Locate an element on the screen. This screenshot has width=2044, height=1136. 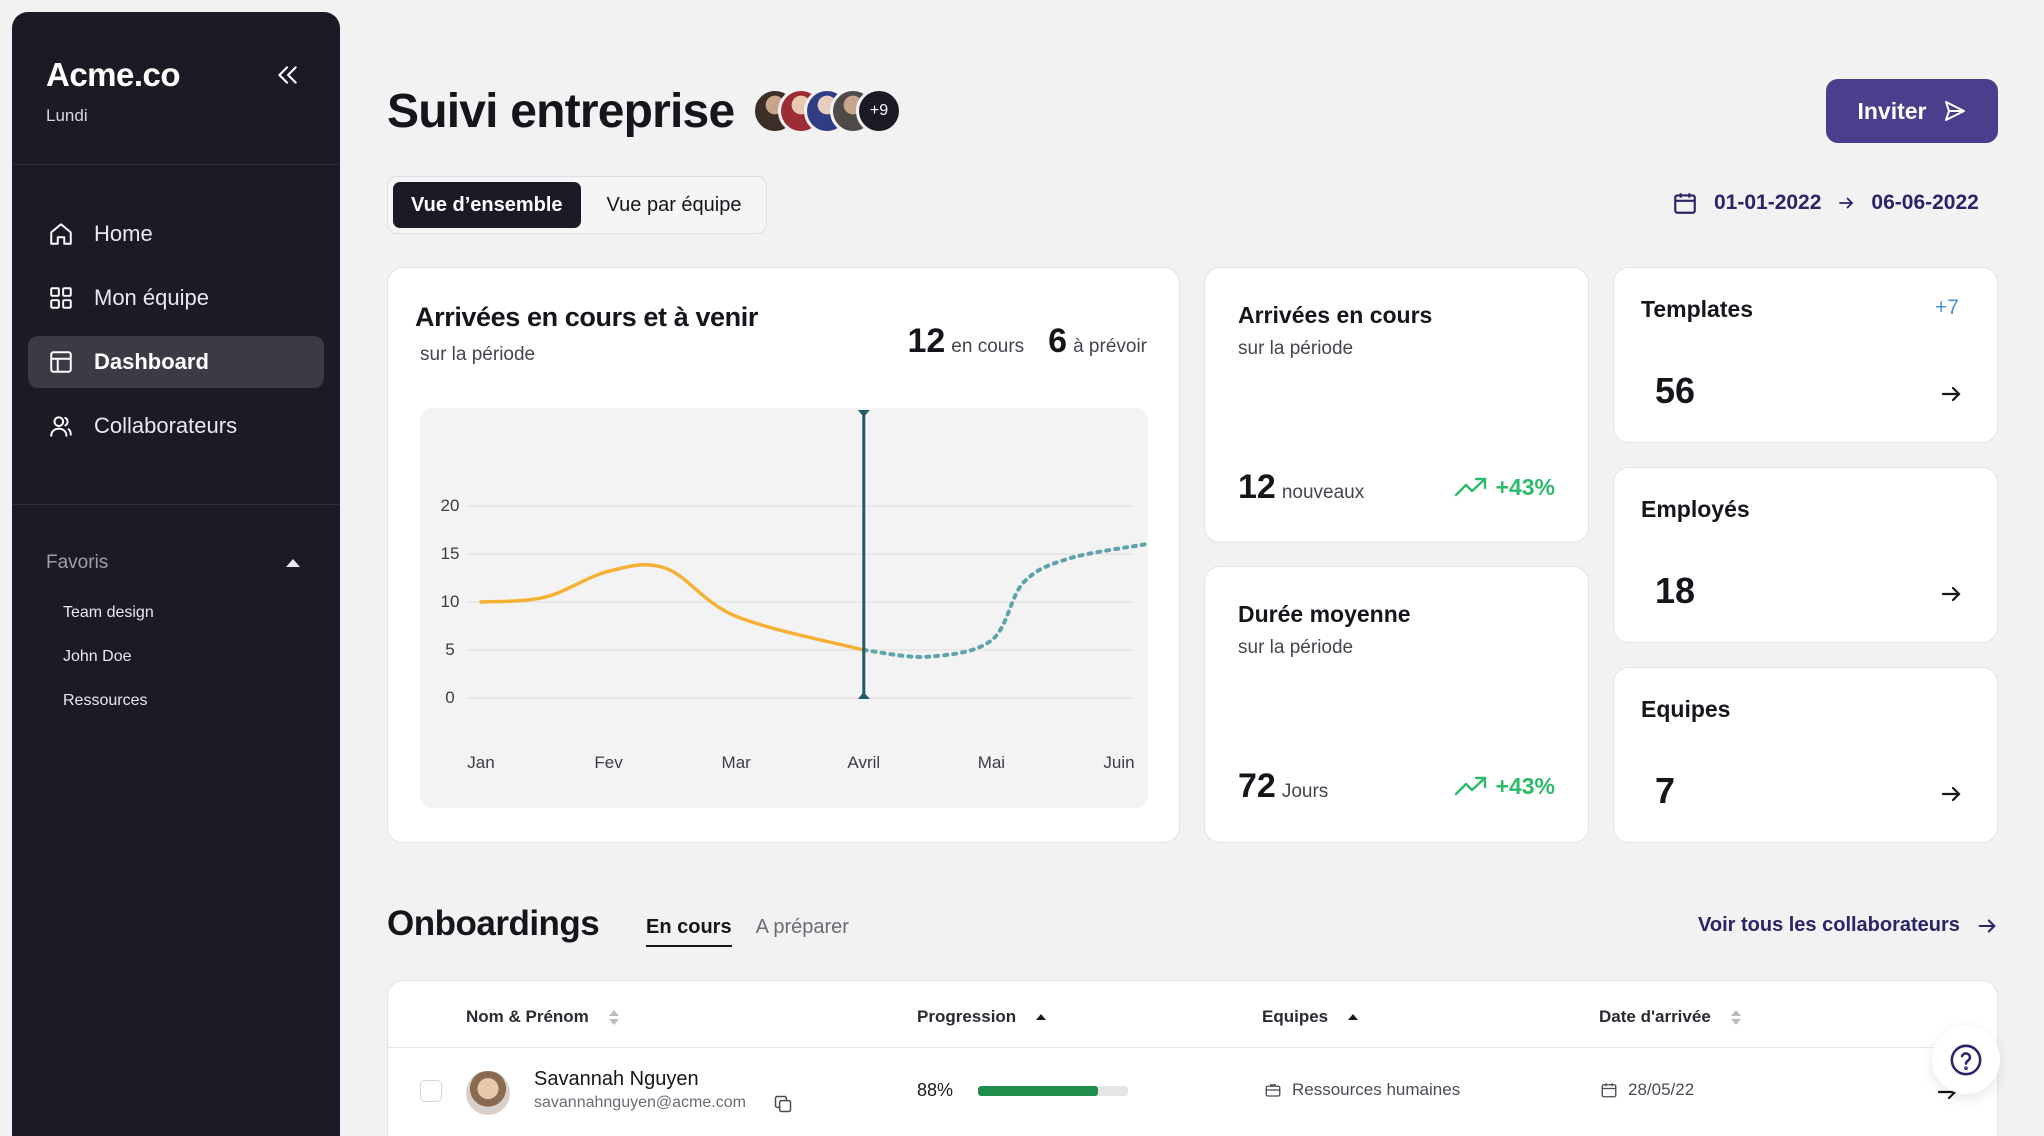
chart-stats: 12 en cours 6à prévoir is located at coordinates (1027, 341).